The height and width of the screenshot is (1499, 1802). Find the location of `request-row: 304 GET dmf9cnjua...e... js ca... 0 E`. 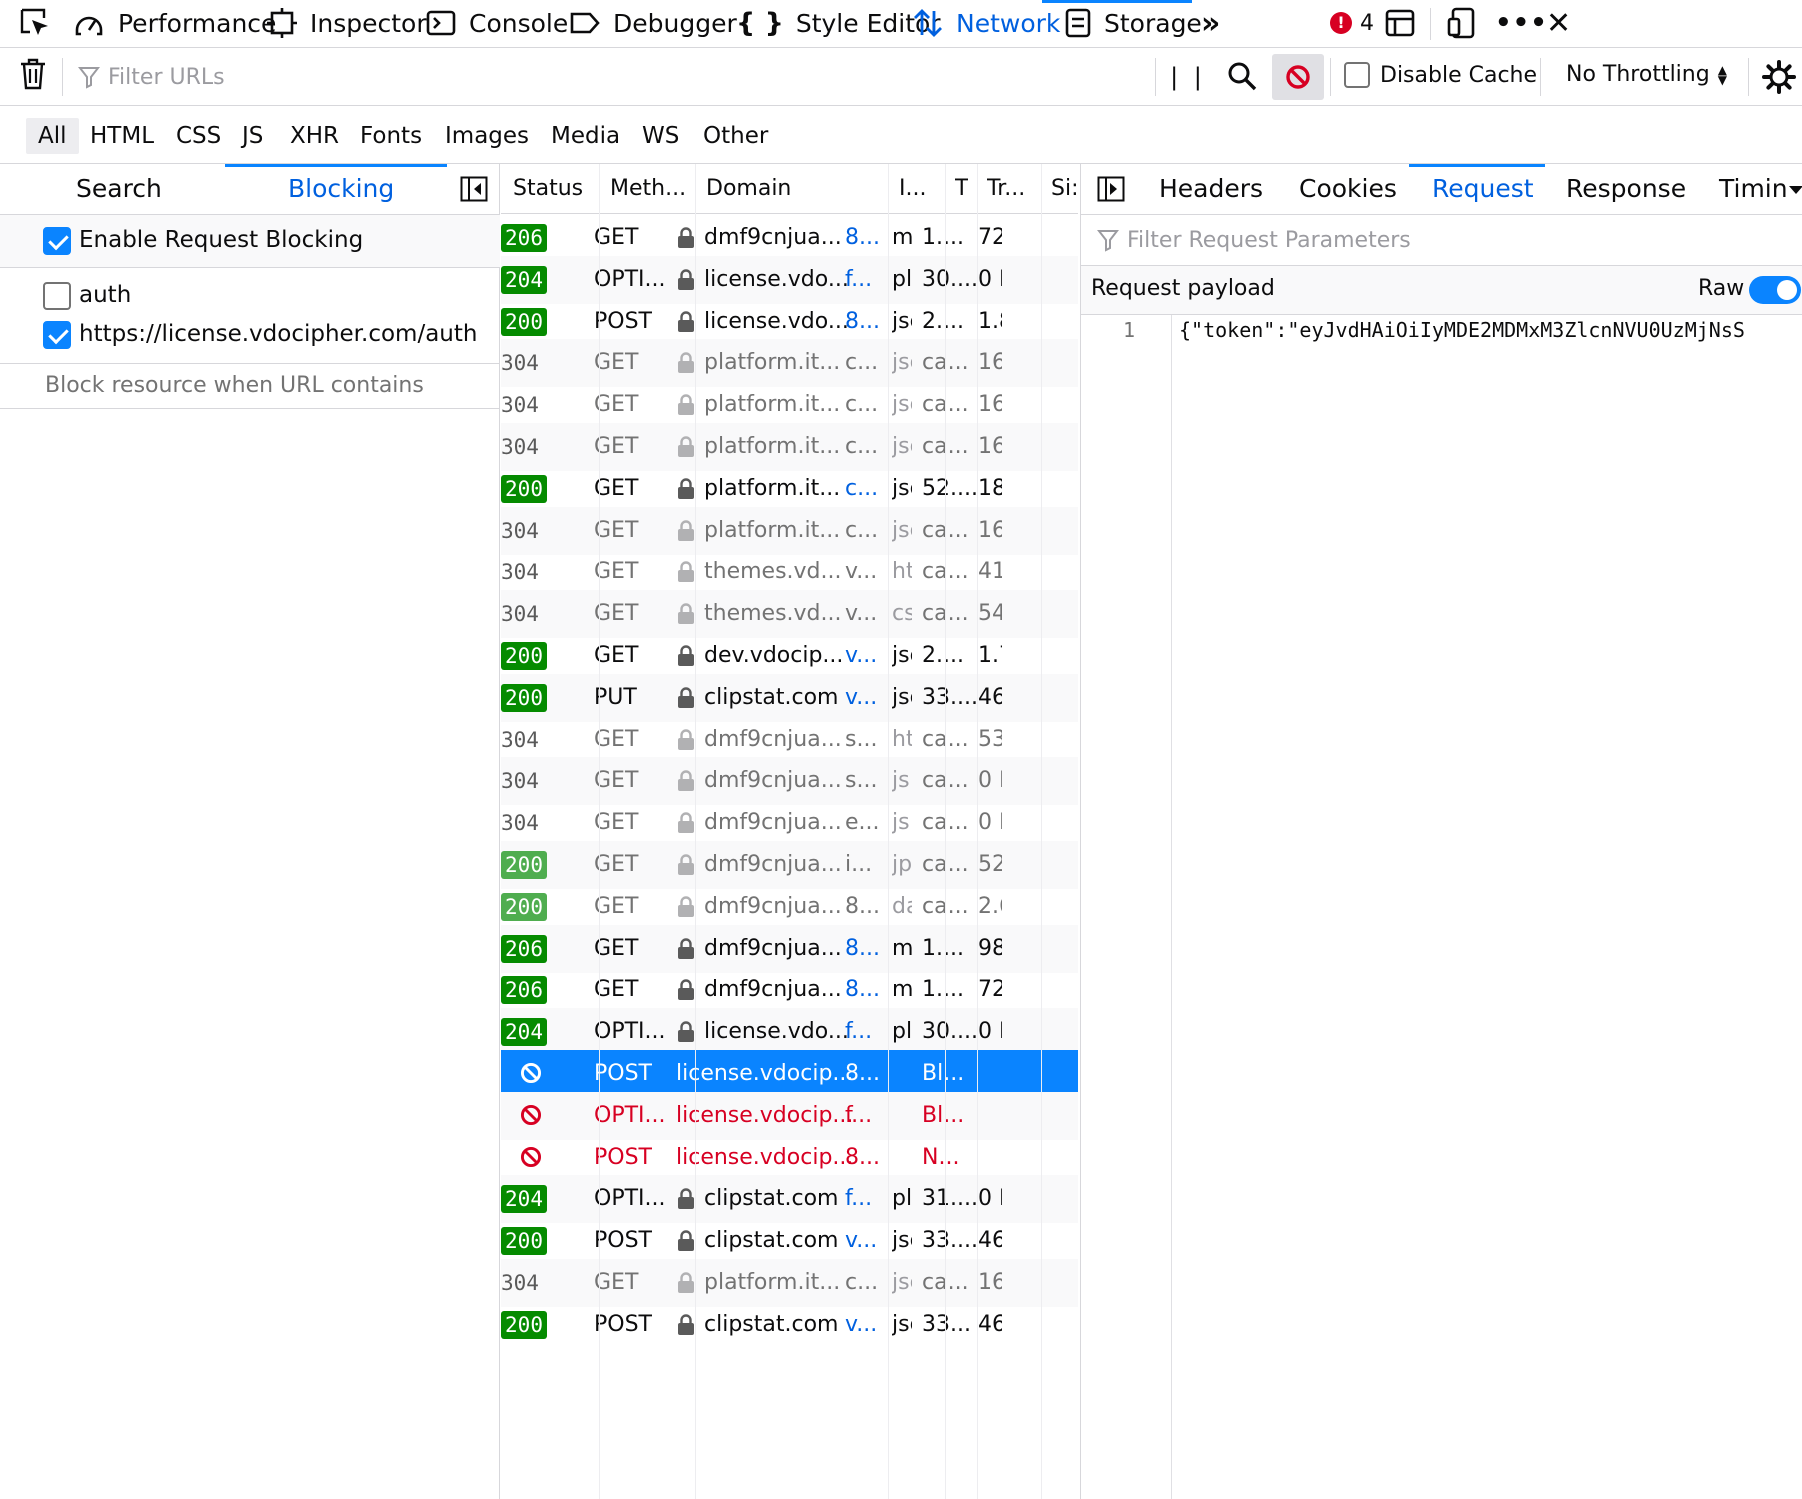

request-row: 304 GET dmf9cnjua...e... js ca... 0 E is located at coordinates (789, 823).